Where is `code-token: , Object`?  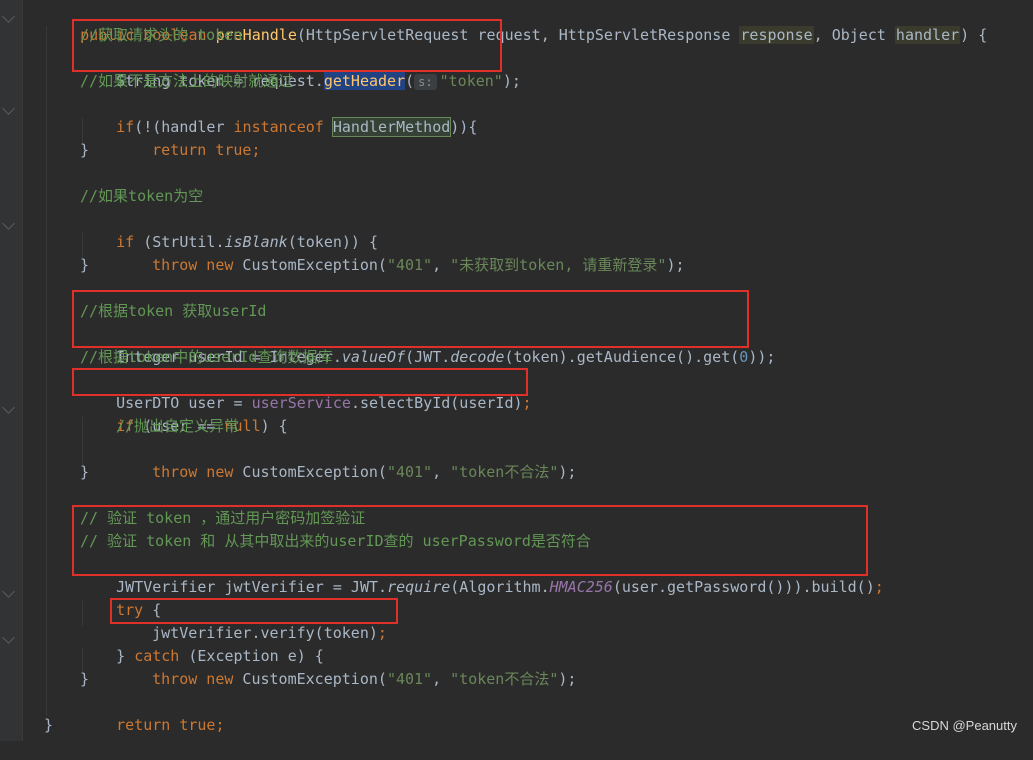
code-token: , Object is located at coordinates (854, 35).